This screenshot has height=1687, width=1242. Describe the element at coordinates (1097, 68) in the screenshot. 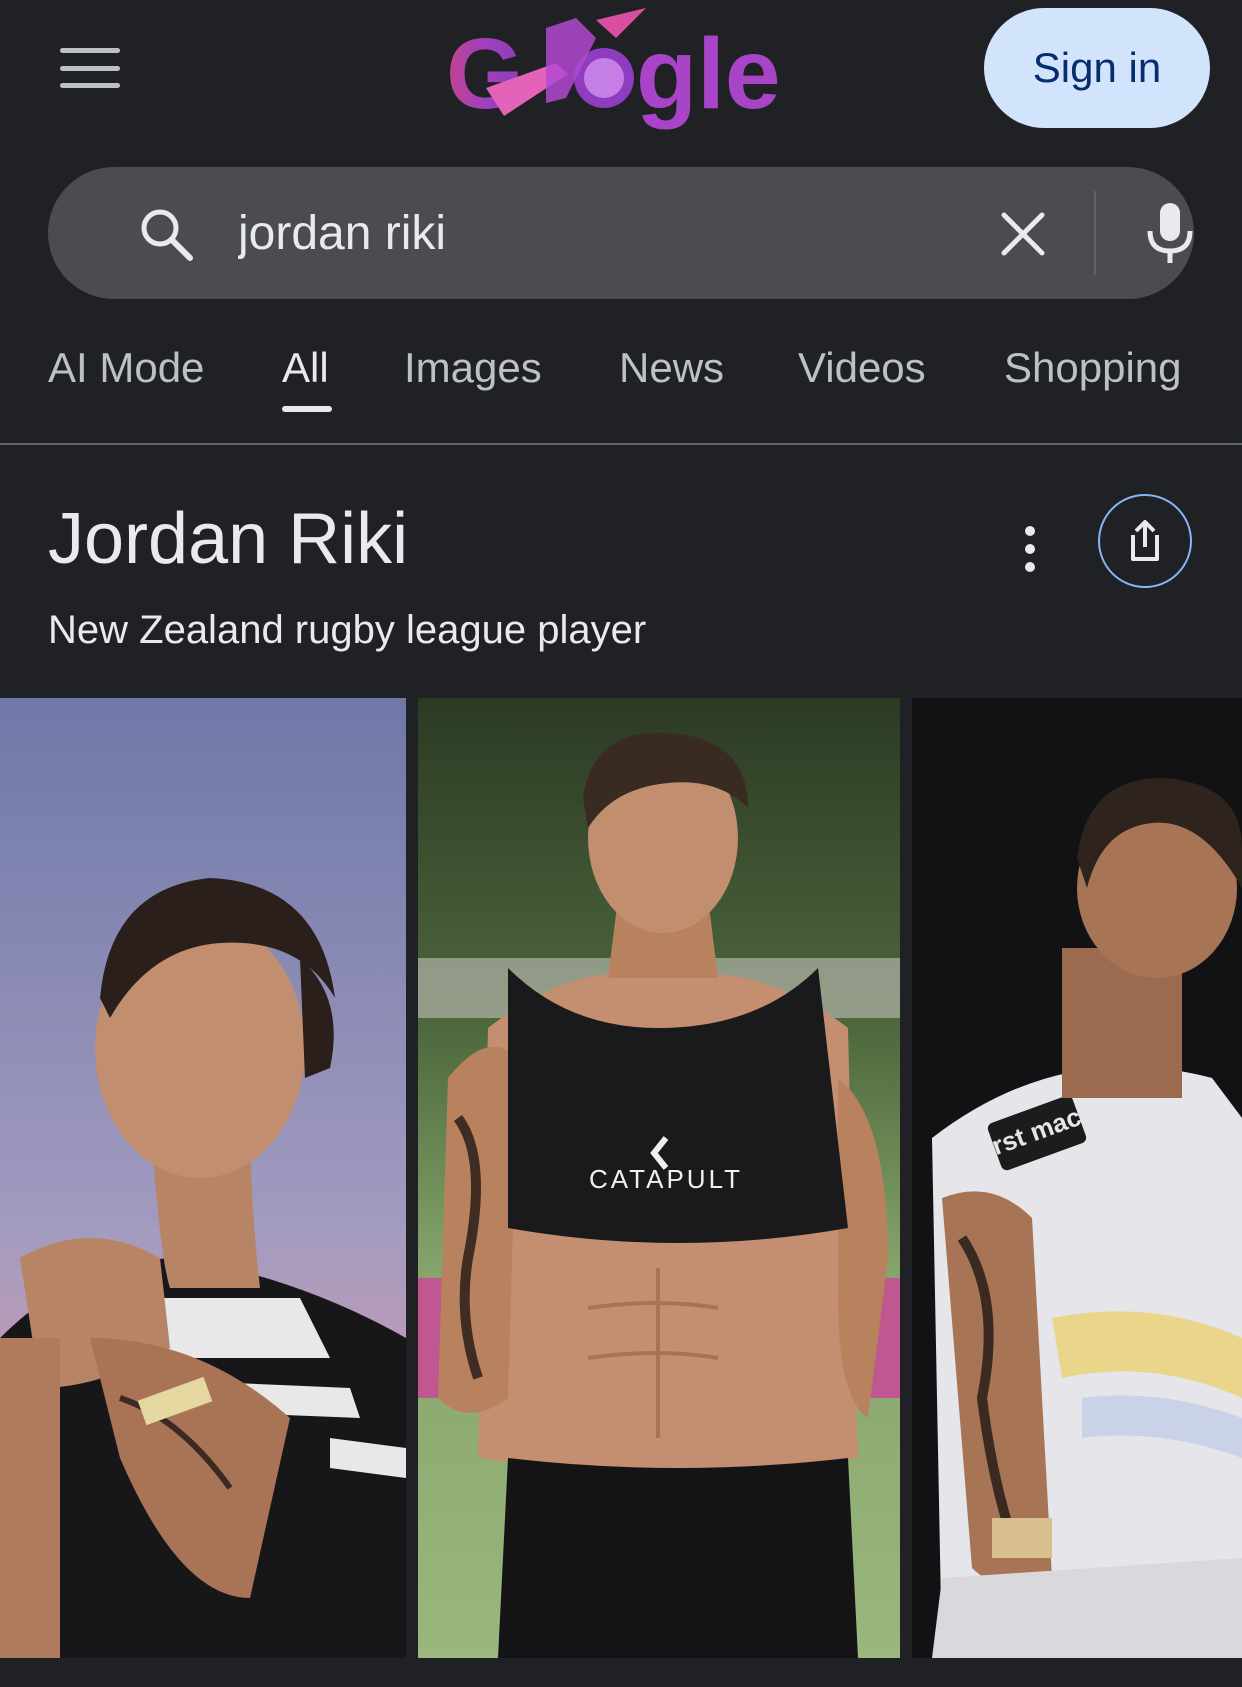

I see `sign-in-button: Sign in` at that location.